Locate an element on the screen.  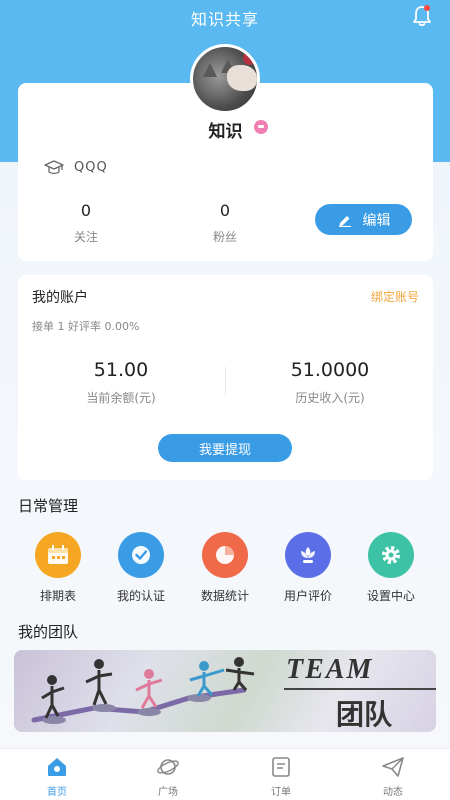
tab-orders-label: 订单 is located at coordinates (281, 792).